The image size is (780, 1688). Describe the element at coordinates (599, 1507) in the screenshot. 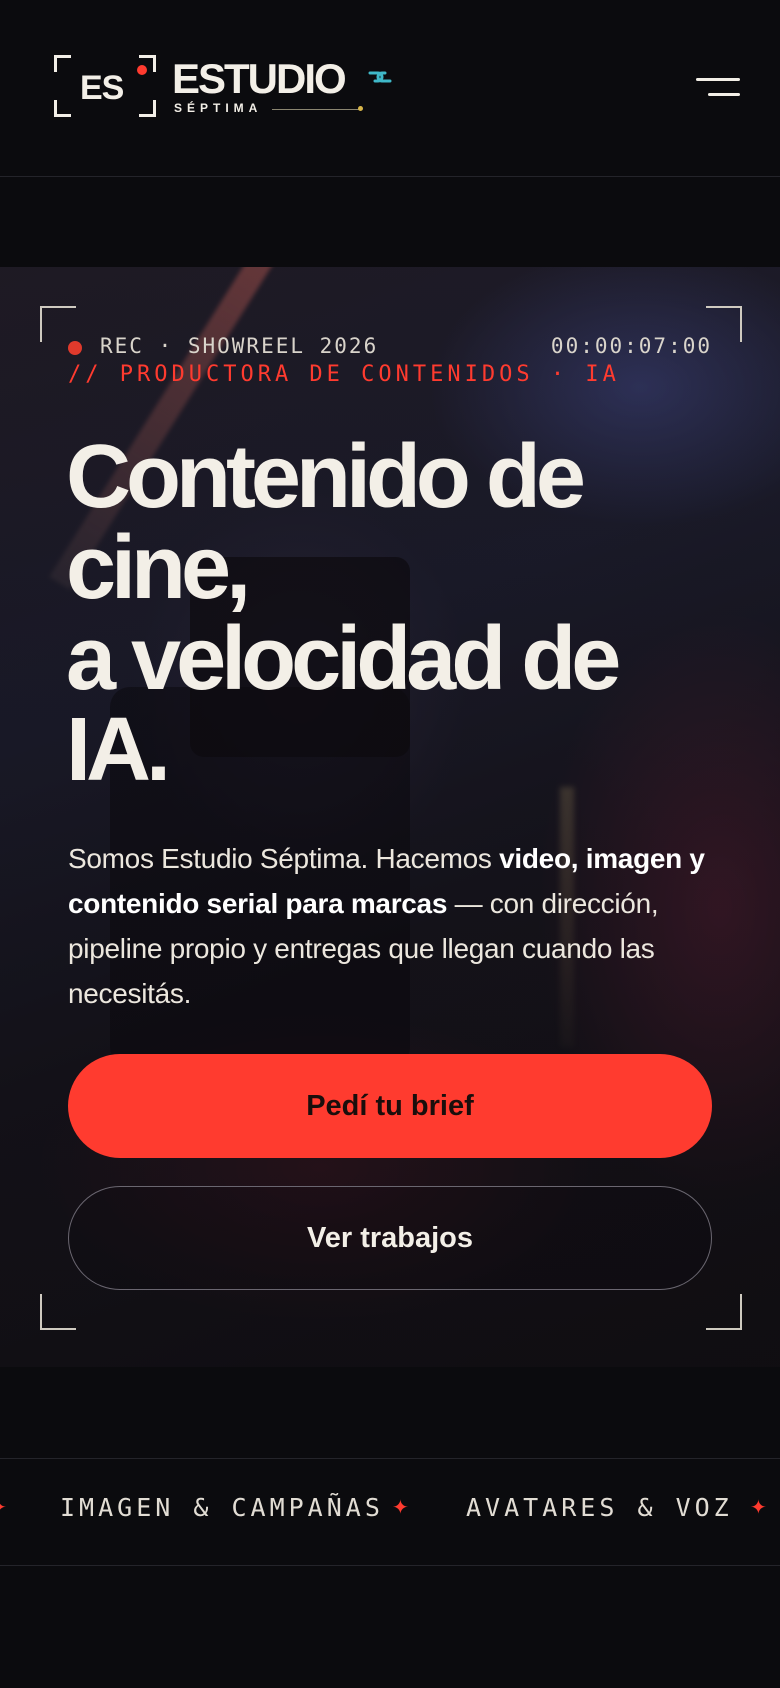

I see `marquee-item: AVATARES & VOZ` at that location.